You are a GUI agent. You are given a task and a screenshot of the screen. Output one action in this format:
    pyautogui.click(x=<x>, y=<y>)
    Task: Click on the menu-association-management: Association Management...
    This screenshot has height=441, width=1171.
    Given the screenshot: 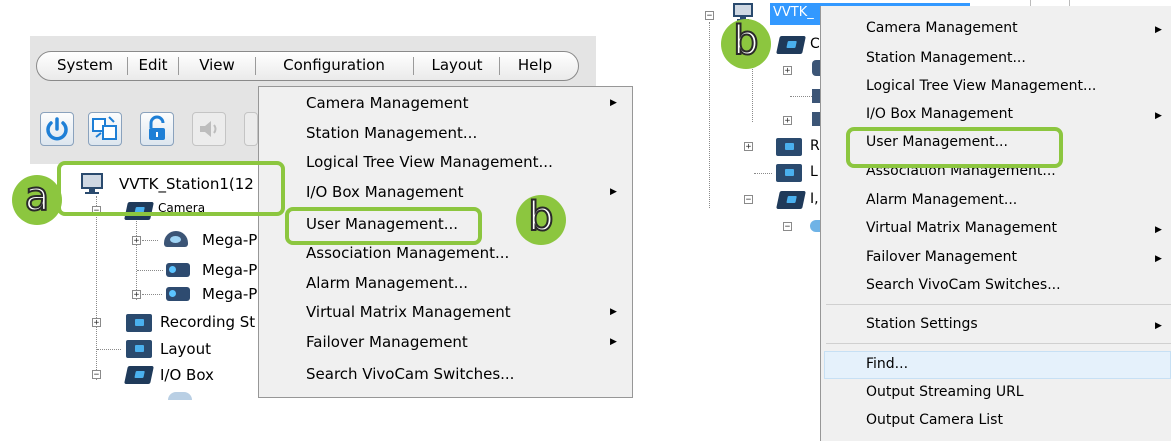 What is the action you would take?
    pyautogui.click(x=407, y=253)
    